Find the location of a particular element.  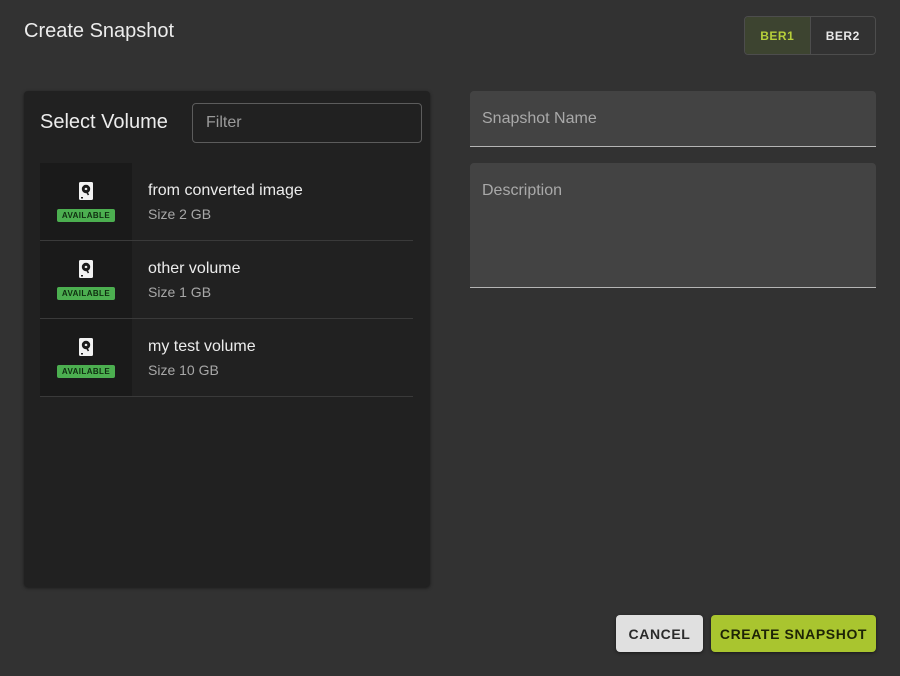

volume-list: AVAILABLE from converted image Size 2 GB is located at coordinates (226, 280).